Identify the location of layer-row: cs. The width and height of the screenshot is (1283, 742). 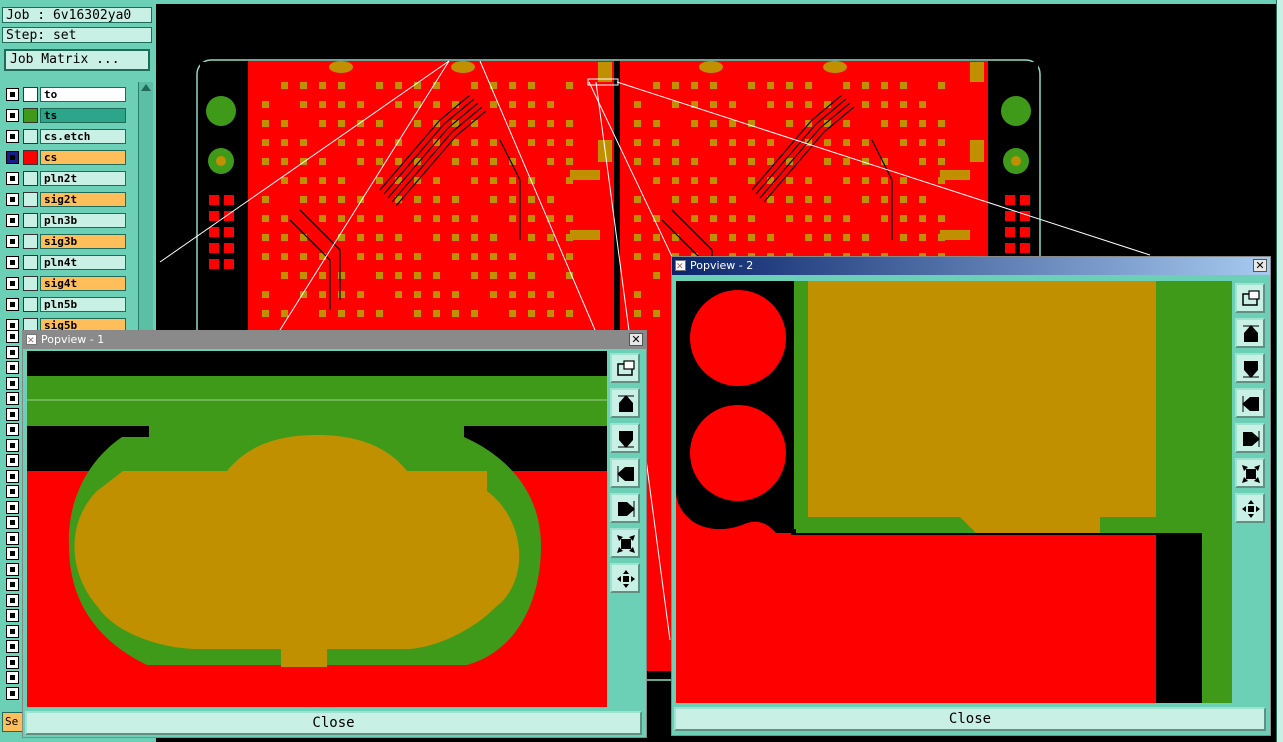
(65, 157).